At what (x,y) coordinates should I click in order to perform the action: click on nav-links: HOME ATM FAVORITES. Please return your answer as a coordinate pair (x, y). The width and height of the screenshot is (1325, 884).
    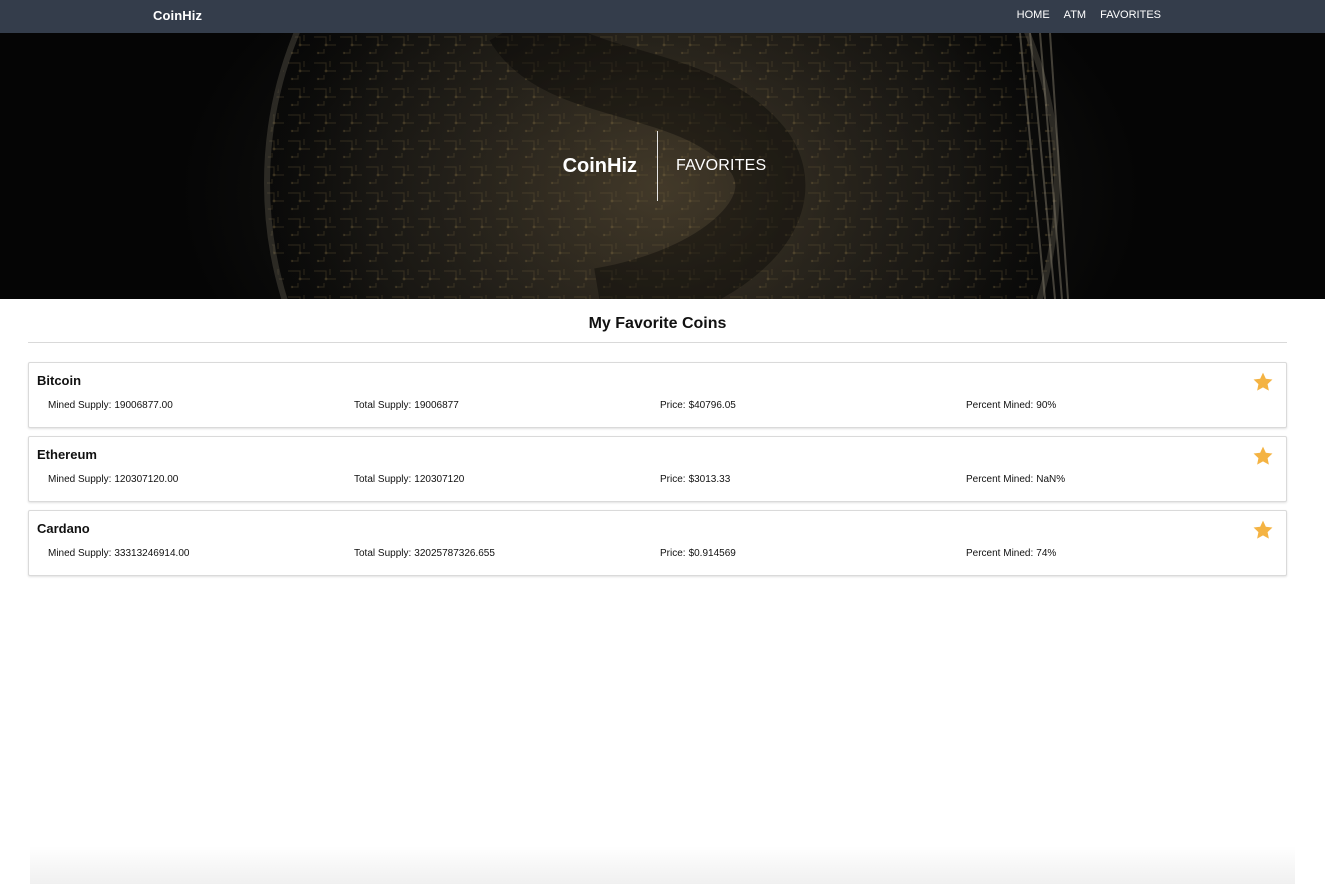
    Looking at the image, I should click on (1089, 15).